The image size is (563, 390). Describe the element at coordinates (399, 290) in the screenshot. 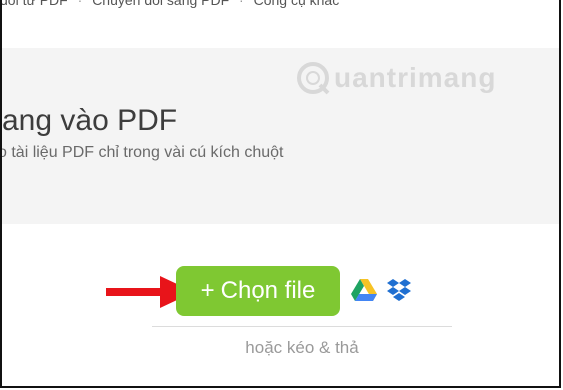

I see `dropbox-icon` at that location.